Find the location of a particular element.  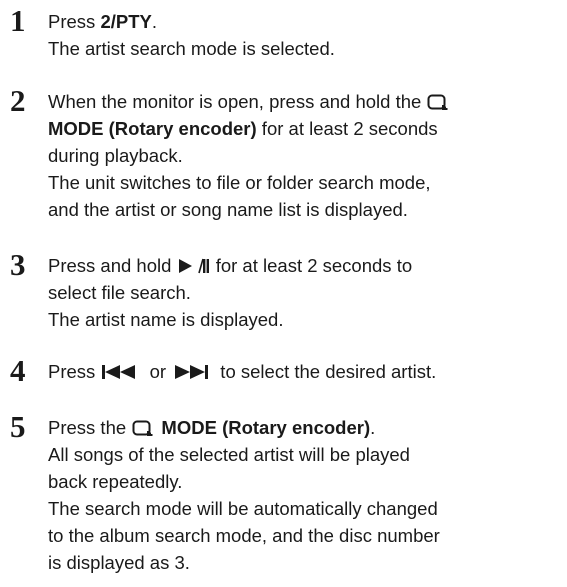

step-number: 4 is located at coordinates (18, 370).